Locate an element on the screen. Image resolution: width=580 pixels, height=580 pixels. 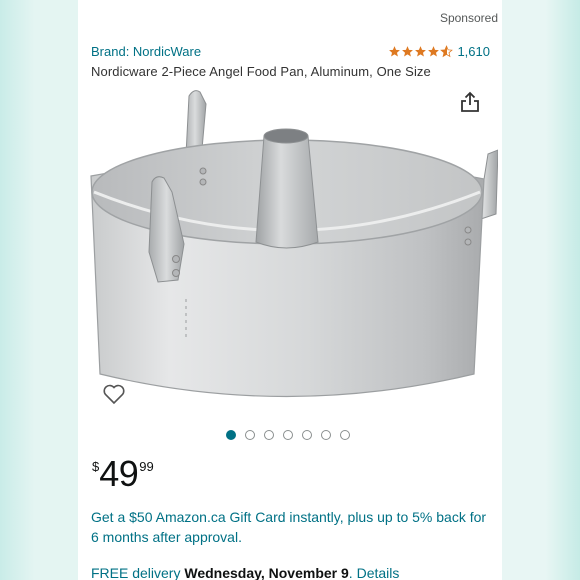
brand-link: Brand: NordicWare is located at coordinates (146, 51).